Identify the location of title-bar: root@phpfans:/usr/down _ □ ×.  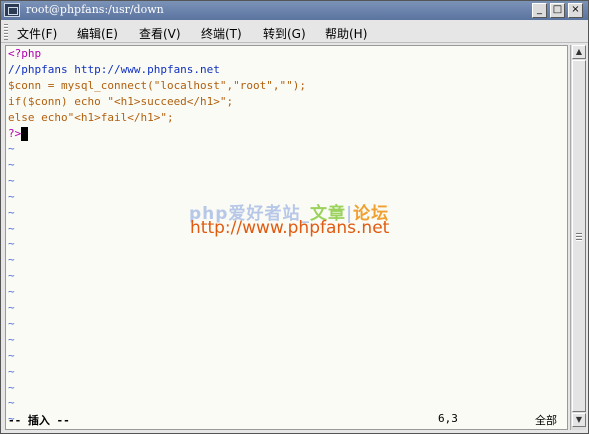
(294, 10).